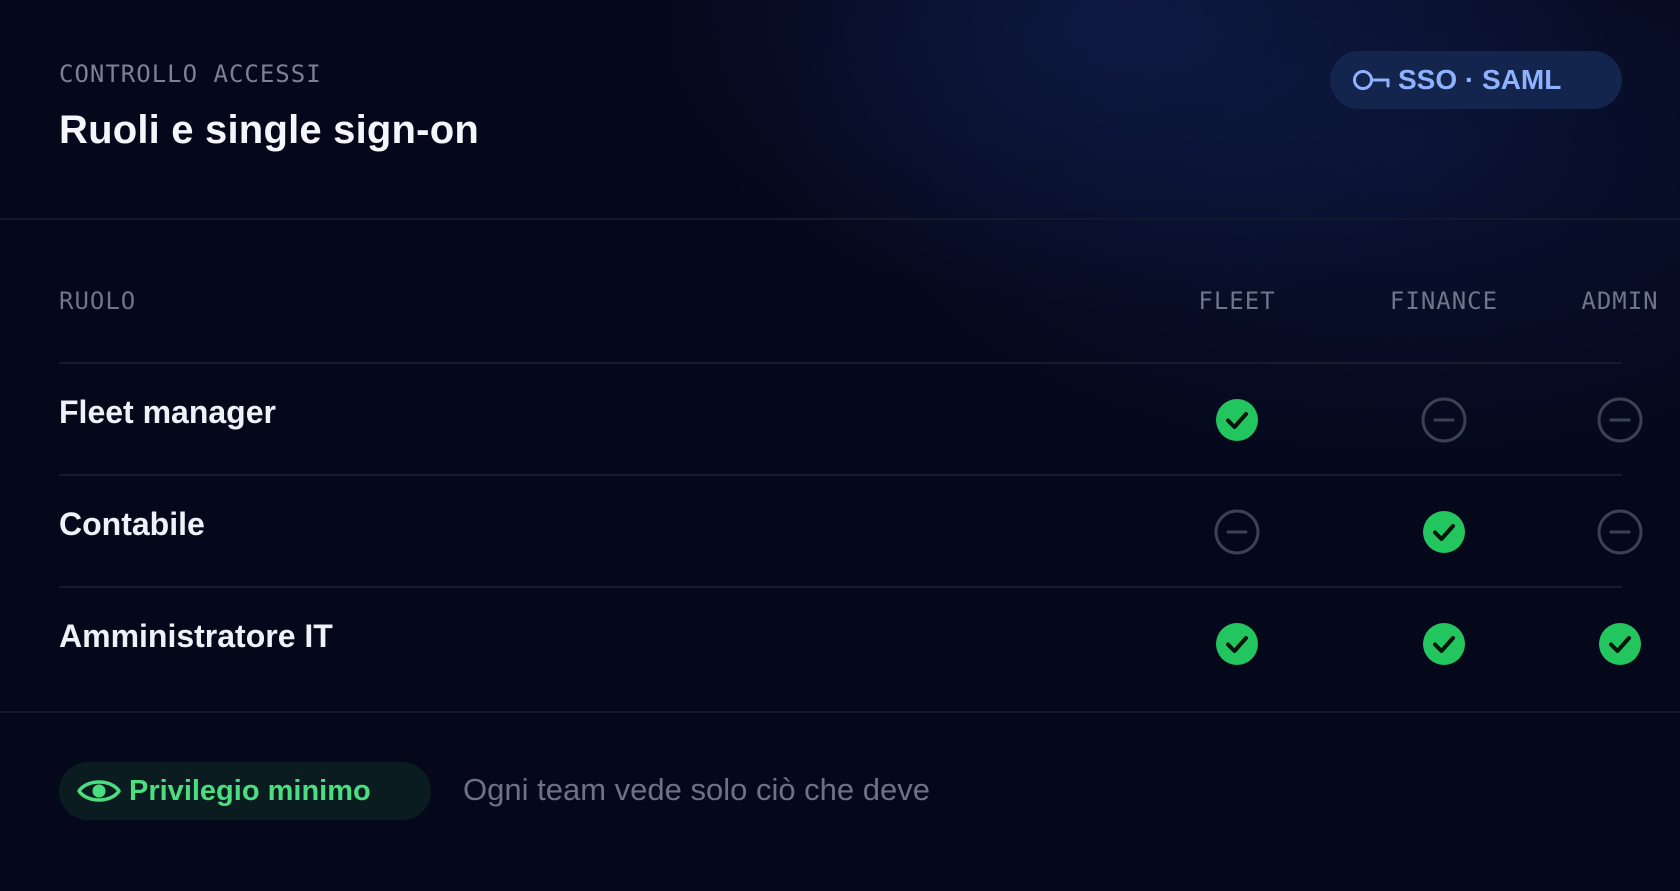 The image size is (1680, 891). What do you see at coordinates (1480, 79) in the screenshot?
I see `sso-badge-label: SSO · SAML` at bounding box center [1480, 79].